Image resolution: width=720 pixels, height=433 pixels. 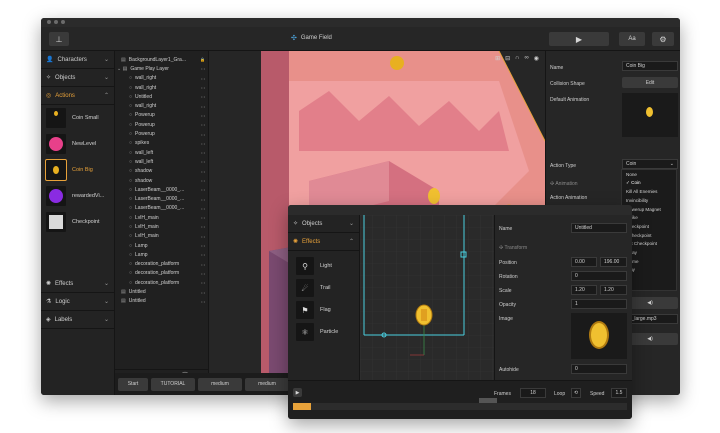 What do you see at coordinates (650, 115) in the screenshot?
I see `default-animation-preview` at bounding box center [650, 115].